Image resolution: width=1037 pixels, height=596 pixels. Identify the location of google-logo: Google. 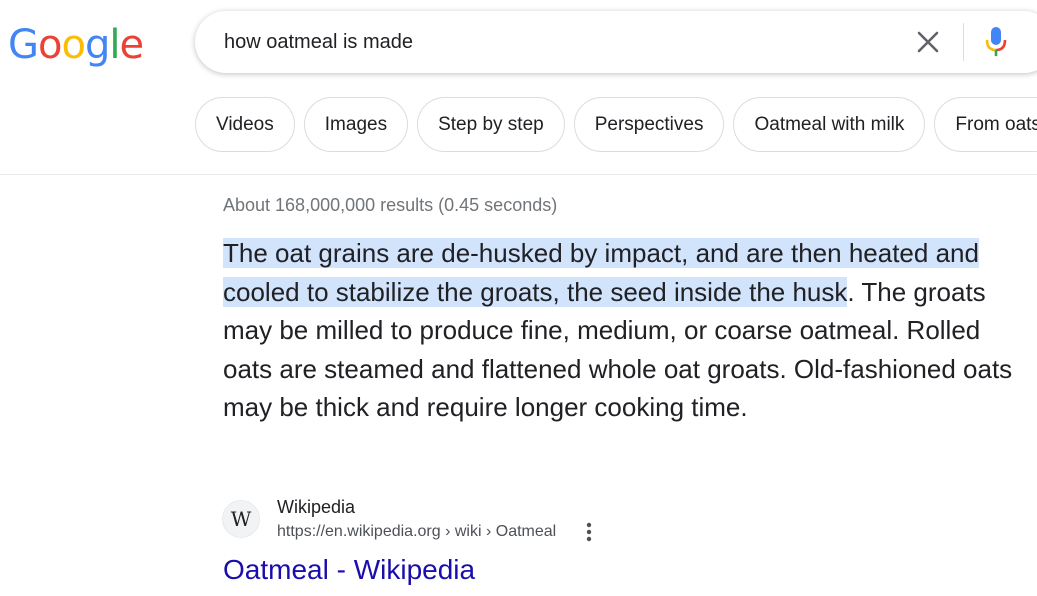
(76, 45).